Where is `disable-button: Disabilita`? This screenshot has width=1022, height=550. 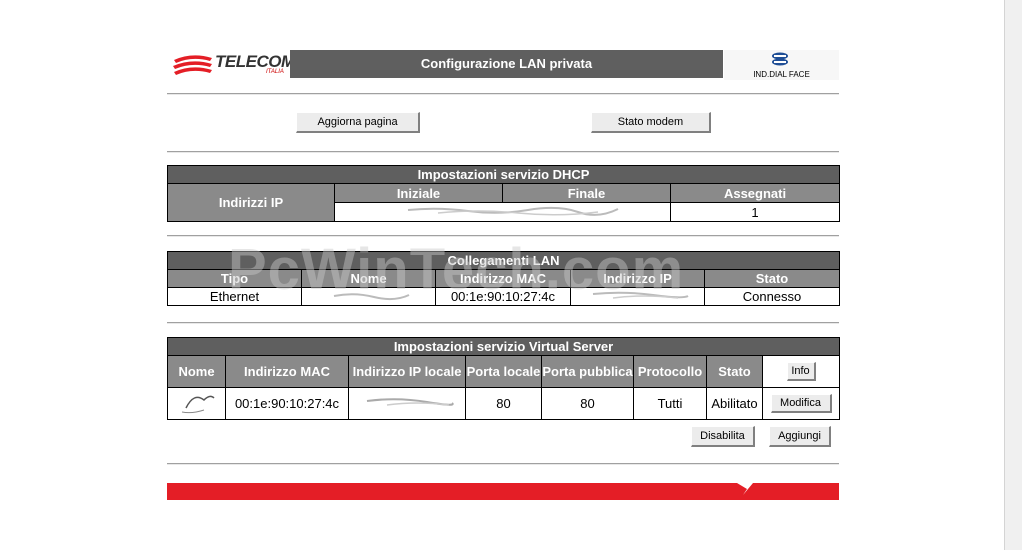 disable-button: Disabilita is located at coordinates (723, 436).